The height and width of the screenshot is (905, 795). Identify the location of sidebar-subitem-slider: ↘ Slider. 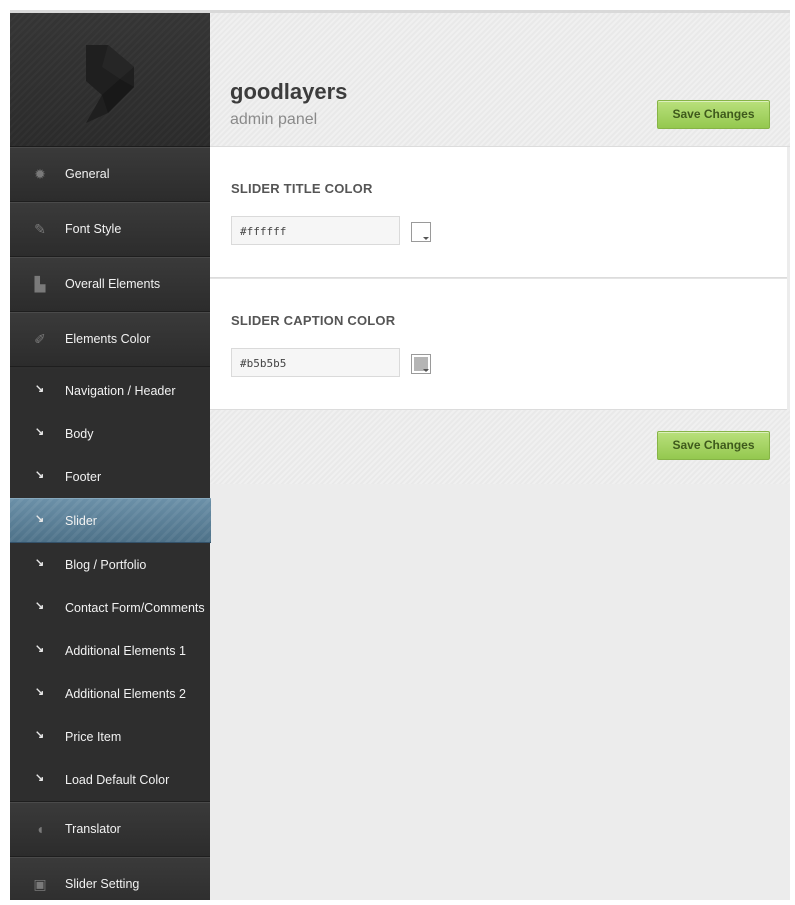
(110, 520).